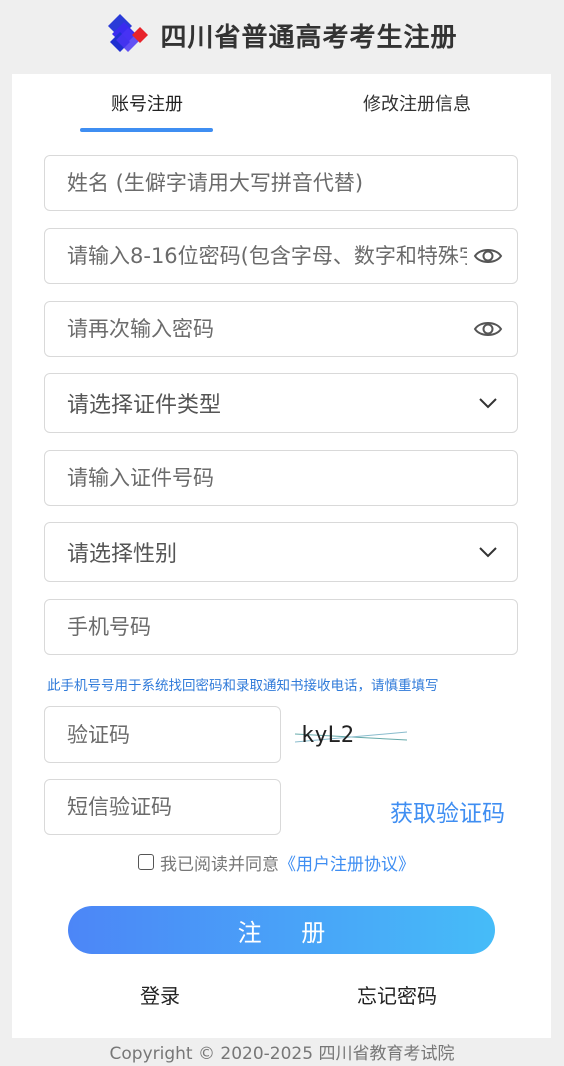  What do you see at coordinates (160, 994) in the screenshot?
I see `login-link: 登录` at bounding box center [160, 994].